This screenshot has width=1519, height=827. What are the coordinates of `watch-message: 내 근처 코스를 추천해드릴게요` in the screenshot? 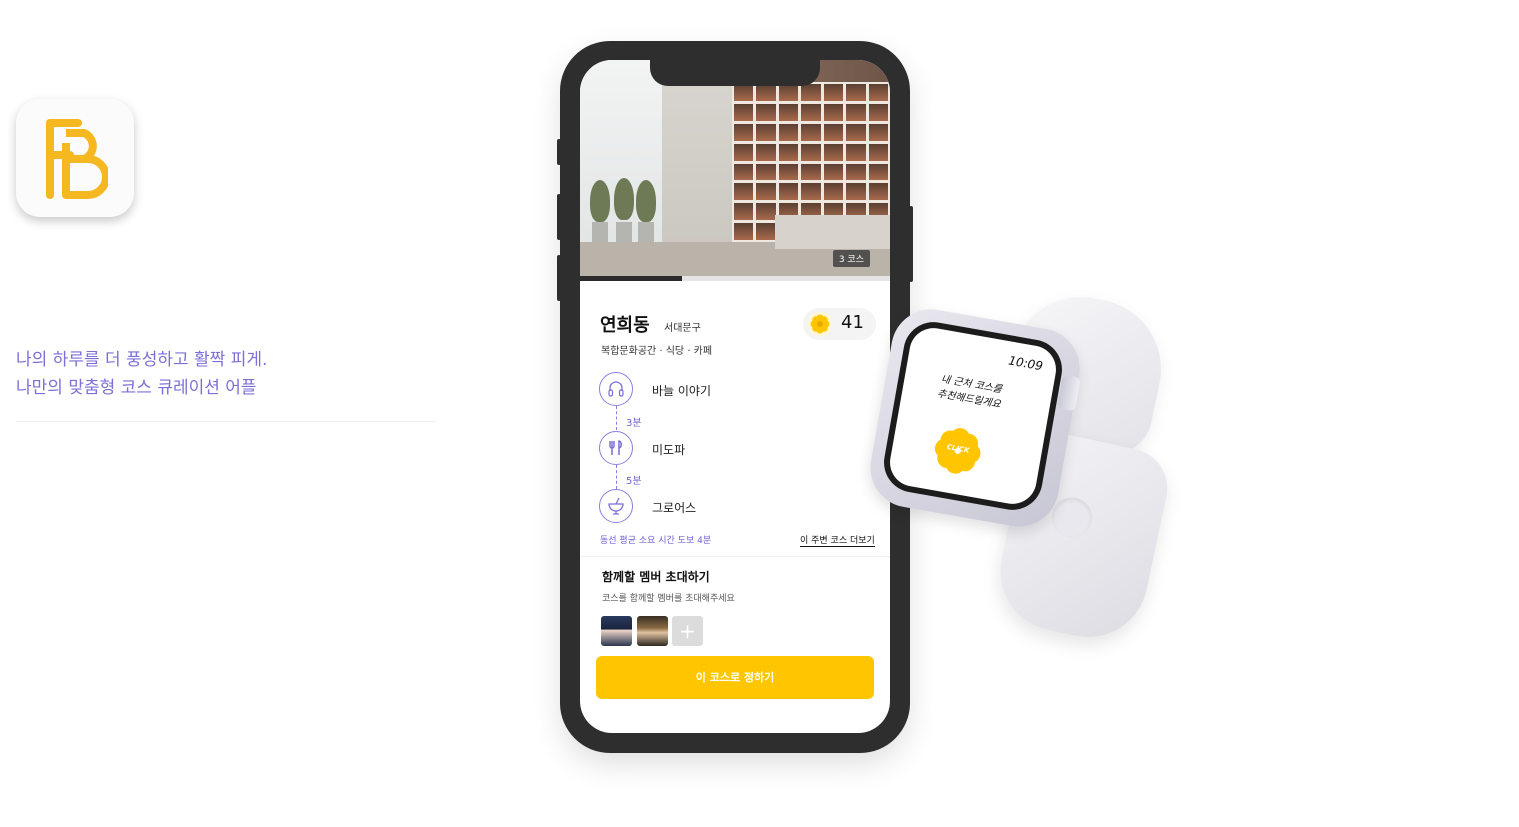 It's located at (970, 392).